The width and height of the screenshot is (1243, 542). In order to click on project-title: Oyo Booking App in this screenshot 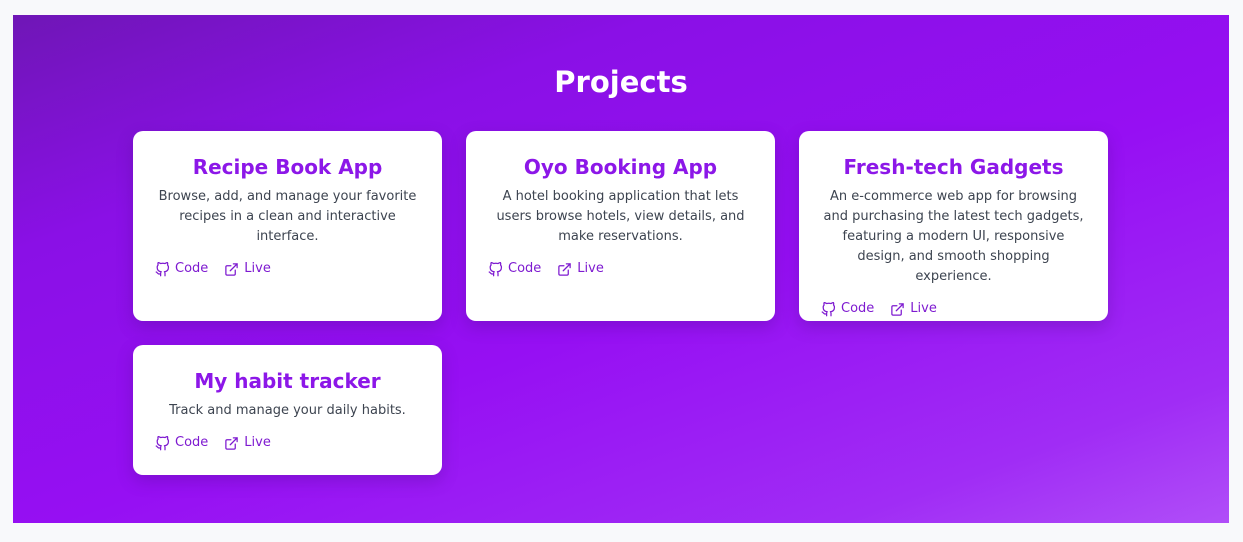, I will do `click(620, 167)`.